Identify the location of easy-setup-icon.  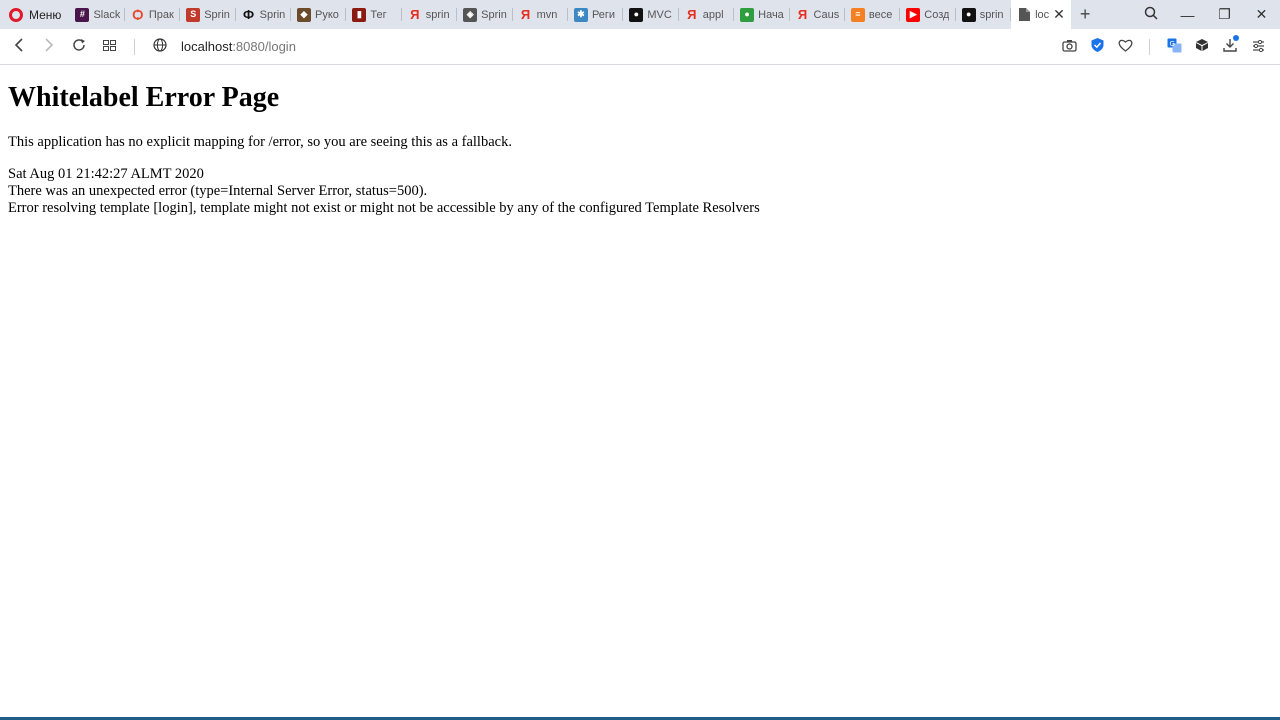
(1258, 47).